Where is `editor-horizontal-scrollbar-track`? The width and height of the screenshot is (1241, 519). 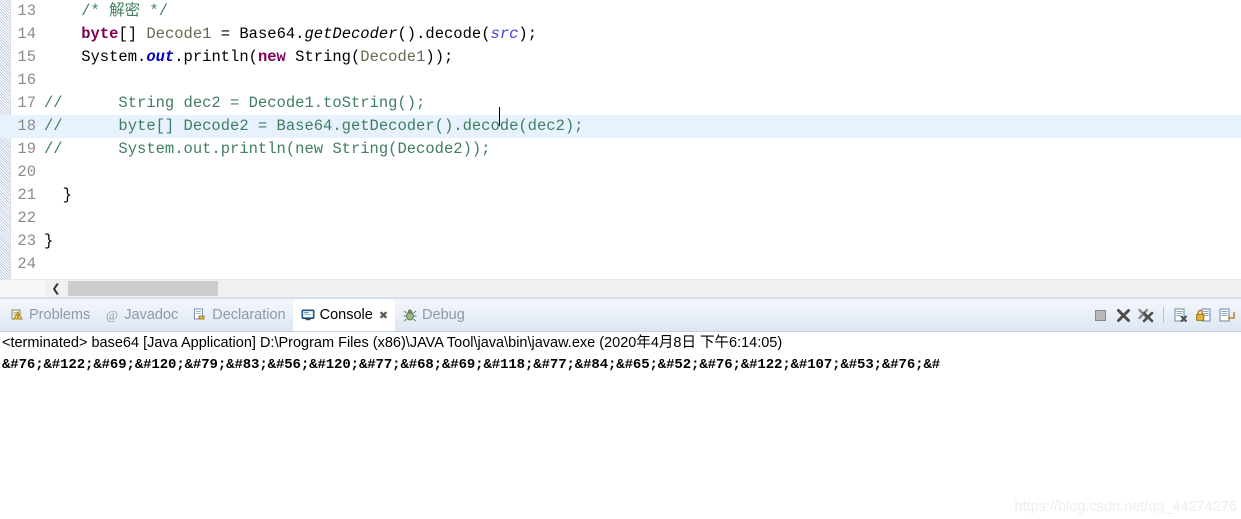
editor-horizontal-scrollbar-track is located at coordinates (643, 288).